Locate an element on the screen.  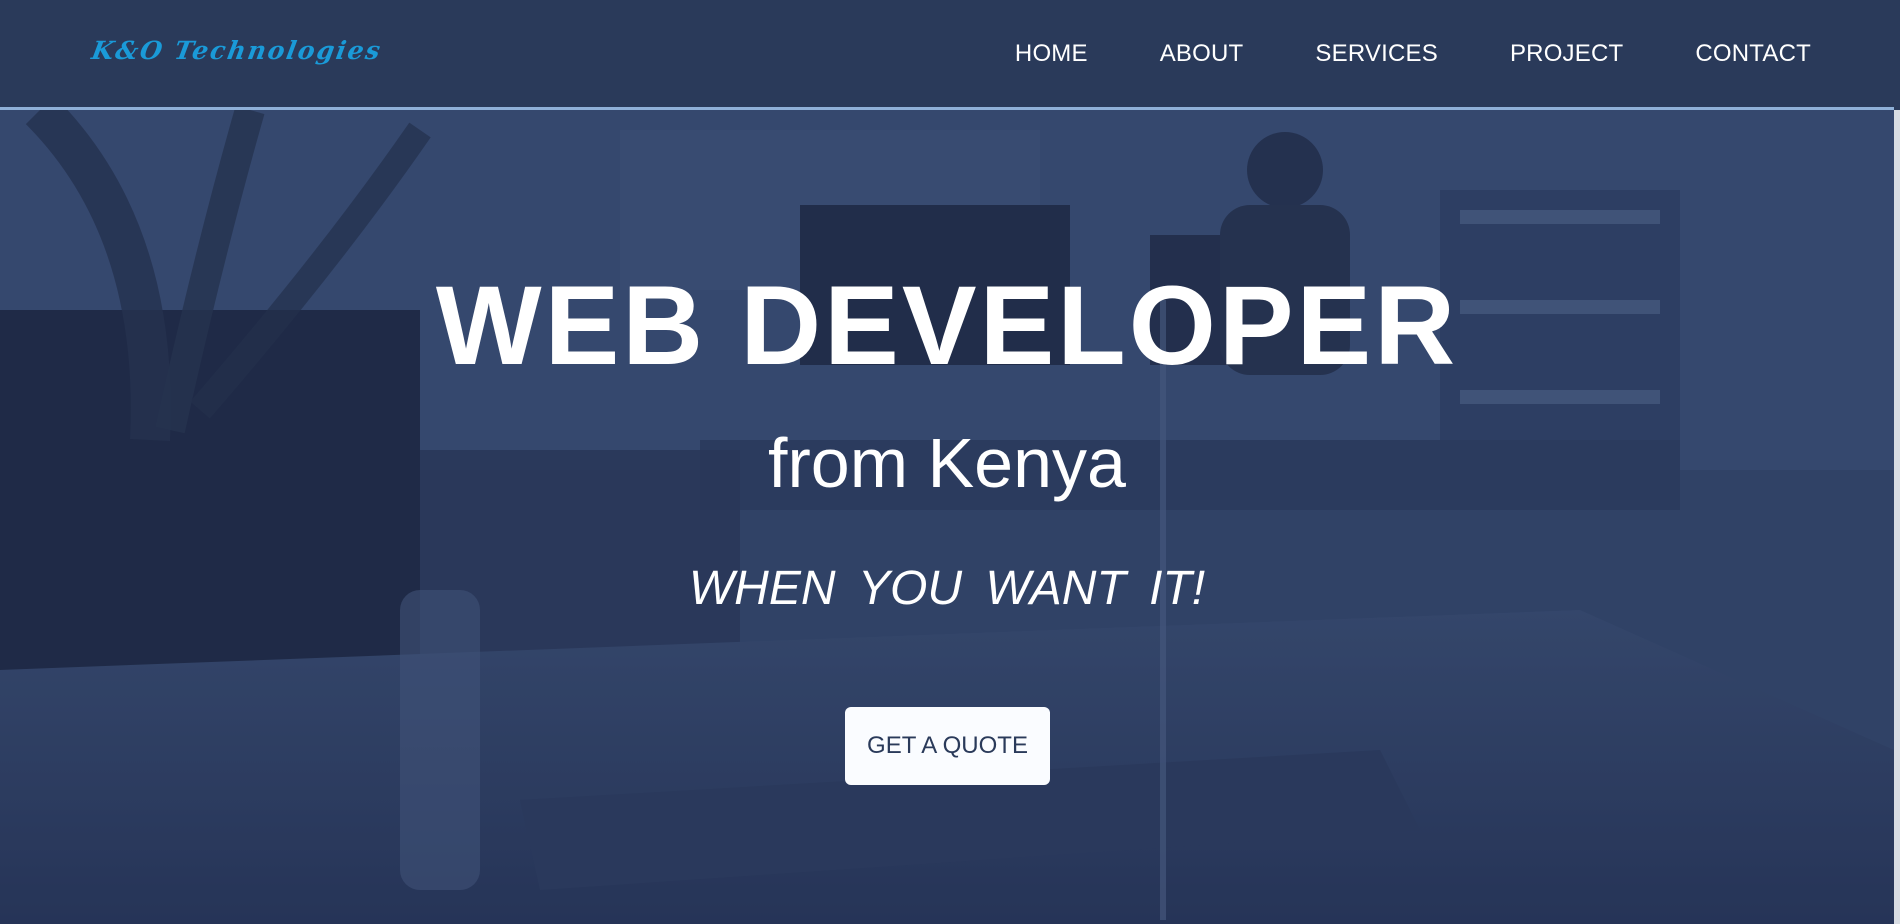
nav-services-link: SERVICES is located at coordinates (1376, 54).